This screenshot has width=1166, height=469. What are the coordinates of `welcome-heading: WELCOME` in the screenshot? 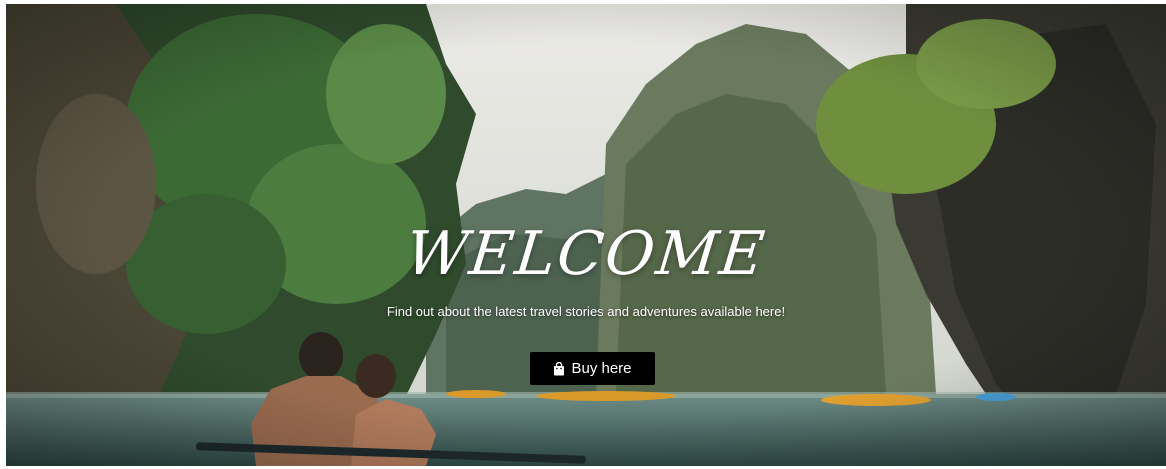 It's located at (586, 254).